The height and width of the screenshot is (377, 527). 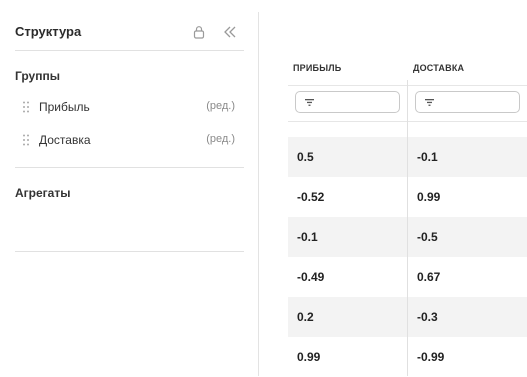 I want to click on cell-profit: -0.52, so click(x=310, y=197).